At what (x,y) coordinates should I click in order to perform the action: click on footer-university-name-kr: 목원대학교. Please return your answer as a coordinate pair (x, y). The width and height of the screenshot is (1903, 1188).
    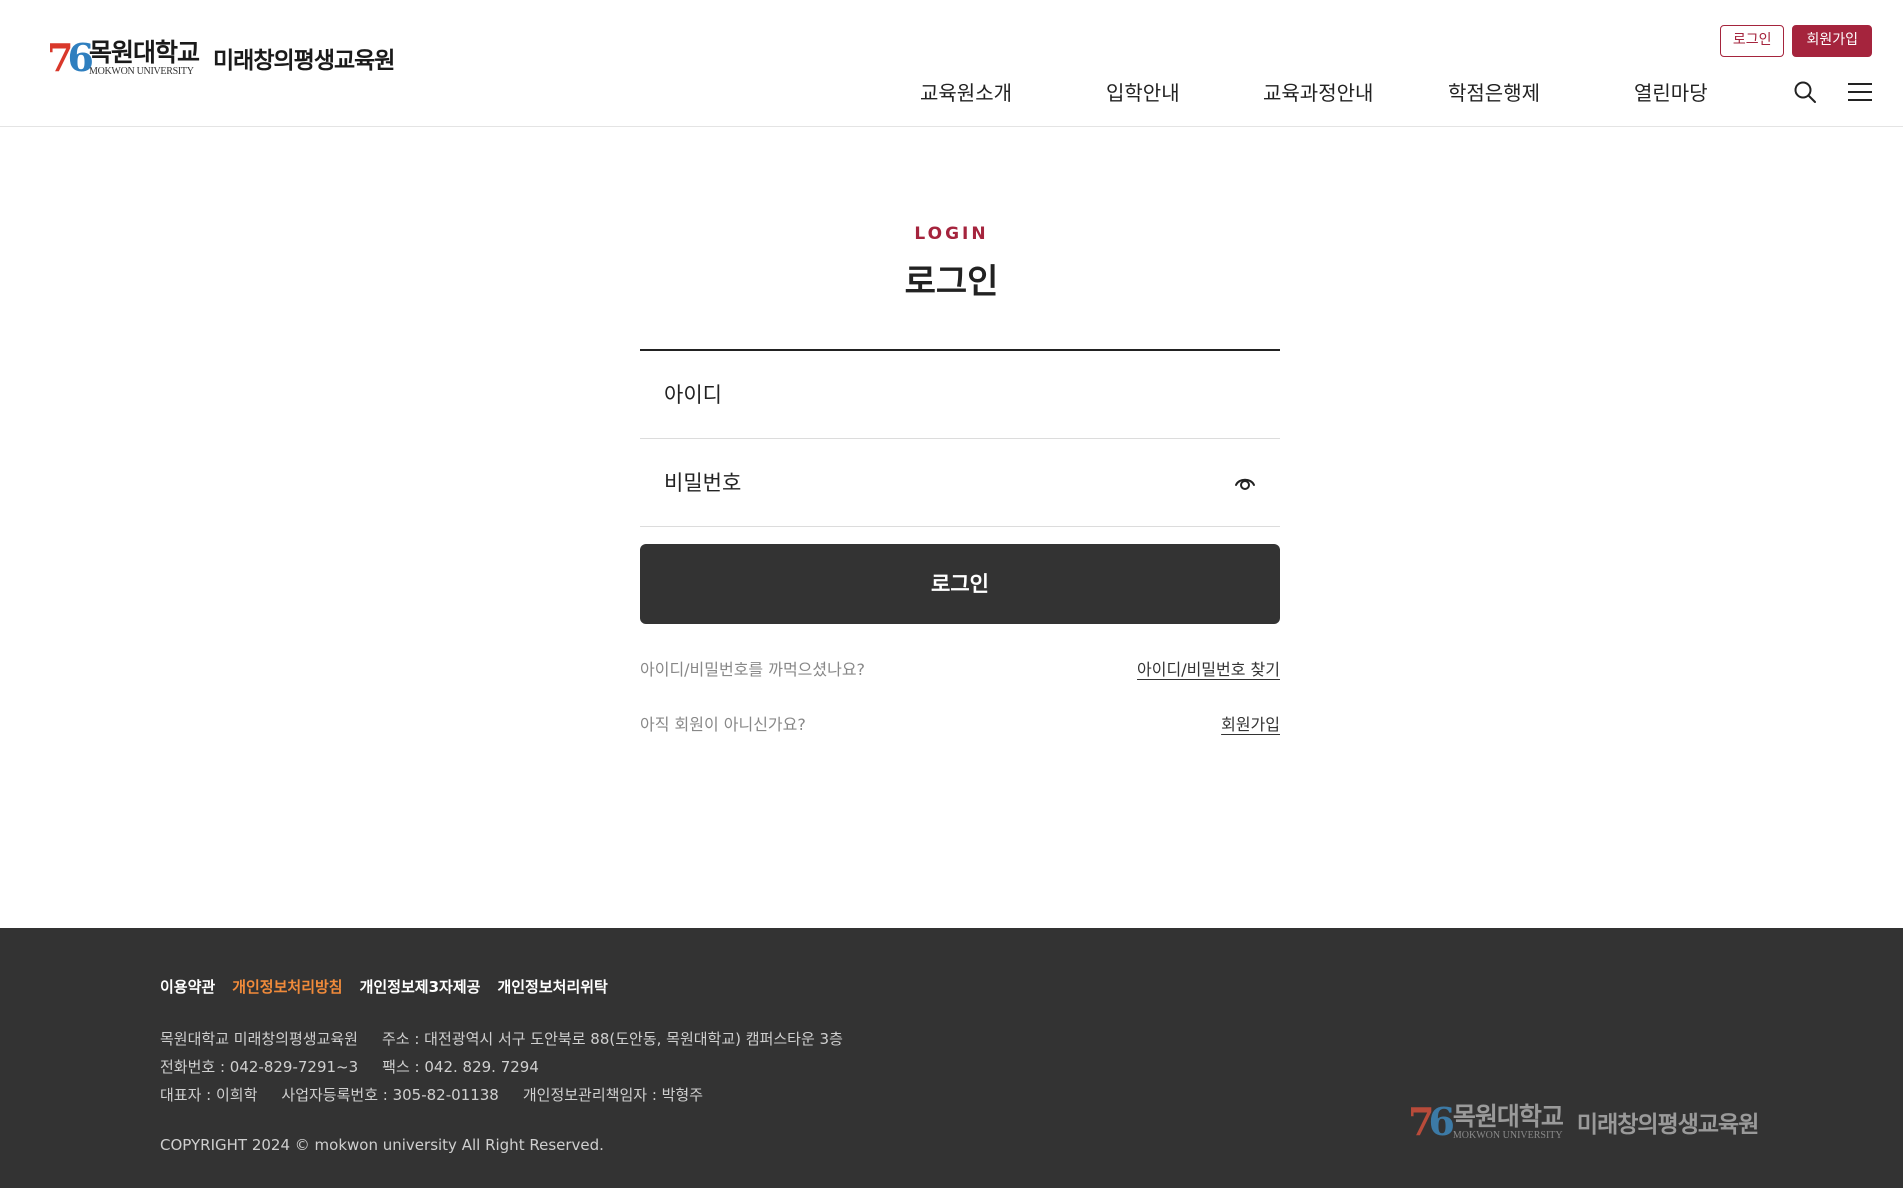
    Looking at the image, I should click on (1508, 1116).